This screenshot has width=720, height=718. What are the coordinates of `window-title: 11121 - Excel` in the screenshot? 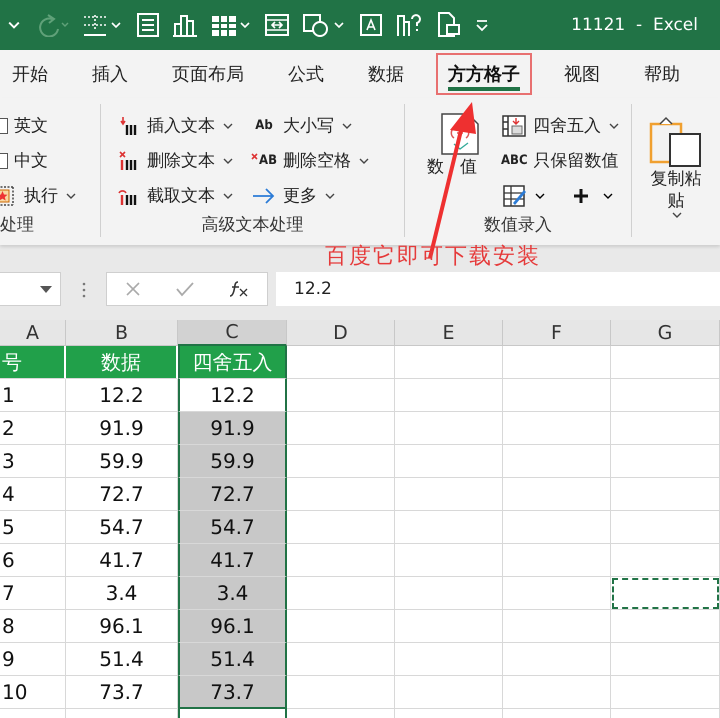 It's located at (634, 25).